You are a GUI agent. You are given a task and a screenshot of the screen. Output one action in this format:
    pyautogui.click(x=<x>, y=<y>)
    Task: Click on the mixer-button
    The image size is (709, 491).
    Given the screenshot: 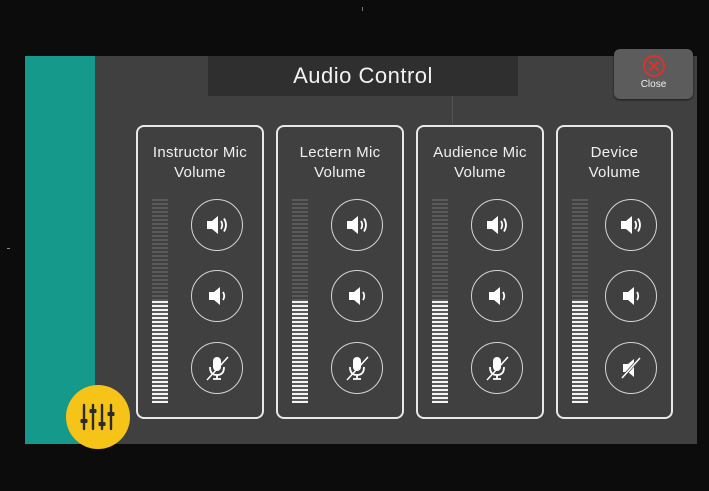 What is the action you would take?
    pyautogui.click(x=98, y=417)
    